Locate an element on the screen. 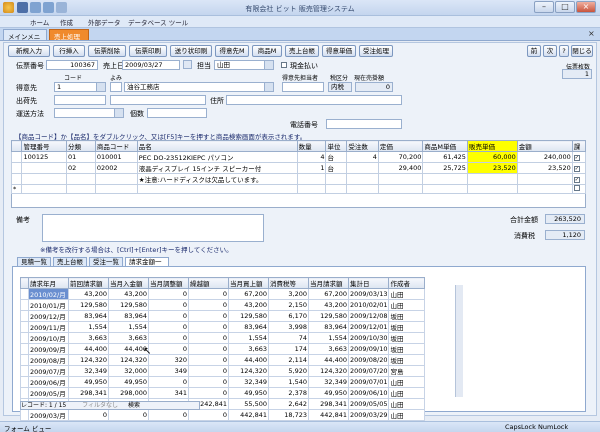 The image size is (600, 432). billing-cell: 32,000 is located at coordinates (128, 371).